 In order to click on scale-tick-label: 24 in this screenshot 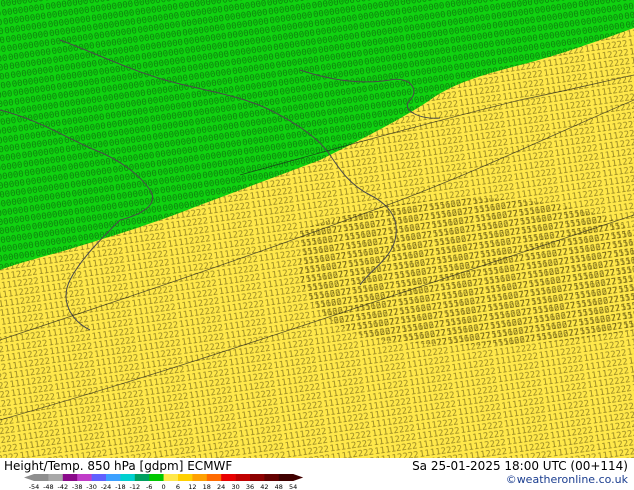, I will do `click(221, 486)`.